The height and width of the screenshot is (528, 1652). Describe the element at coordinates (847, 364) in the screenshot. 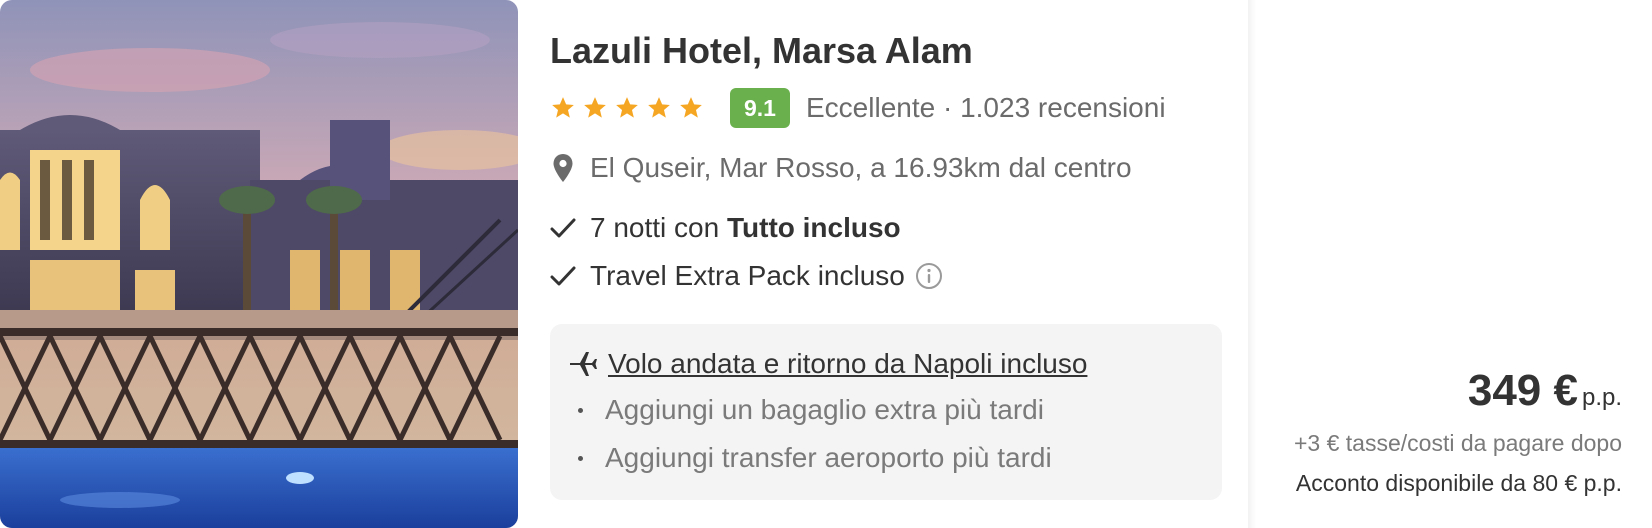

I see `flight-link: Volo andata e ritorno da Napoli incluso` at that location.